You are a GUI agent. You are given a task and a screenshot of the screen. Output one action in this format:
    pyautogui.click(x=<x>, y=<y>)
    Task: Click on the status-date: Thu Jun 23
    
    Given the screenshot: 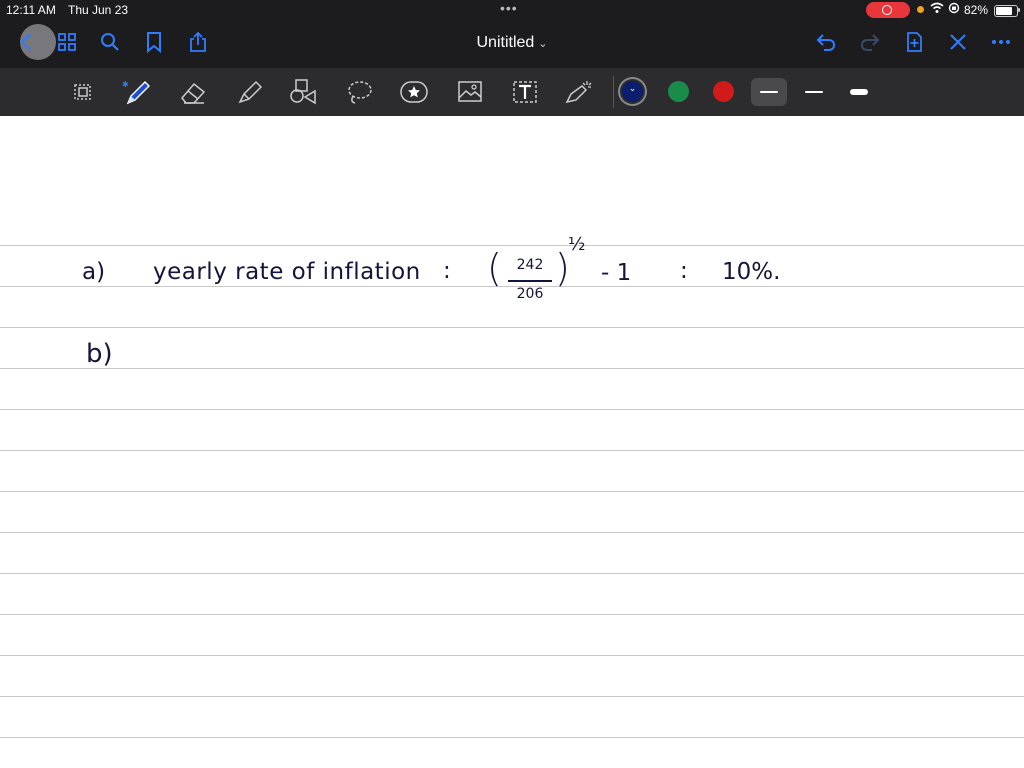 What is the action you would take?
    pyautogui.click(x=98, y=10)
    